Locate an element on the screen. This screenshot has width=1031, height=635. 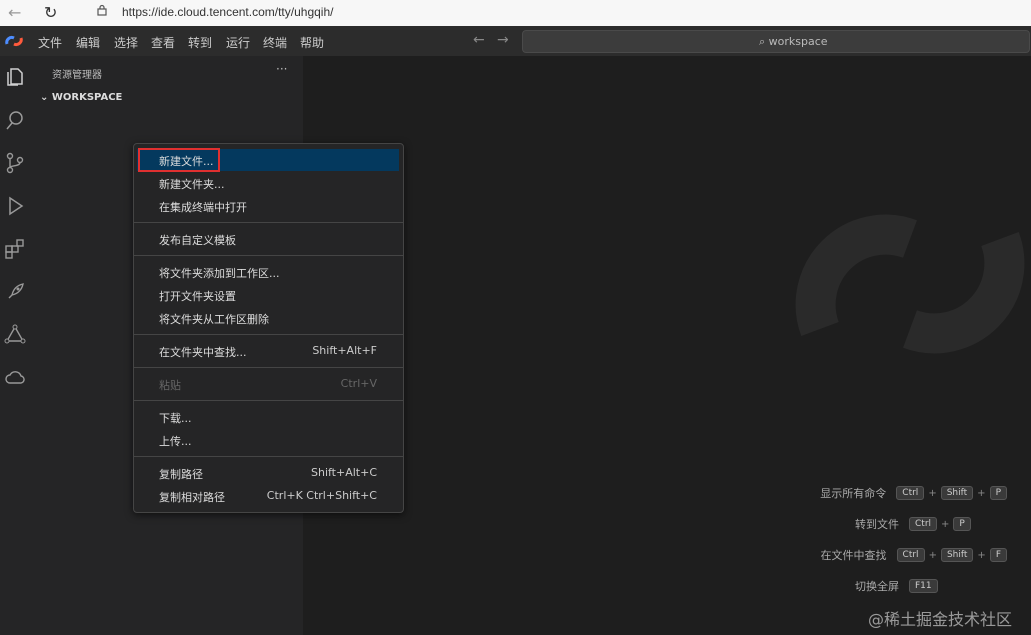
source-control-icon is located at coordinates (15, 163).